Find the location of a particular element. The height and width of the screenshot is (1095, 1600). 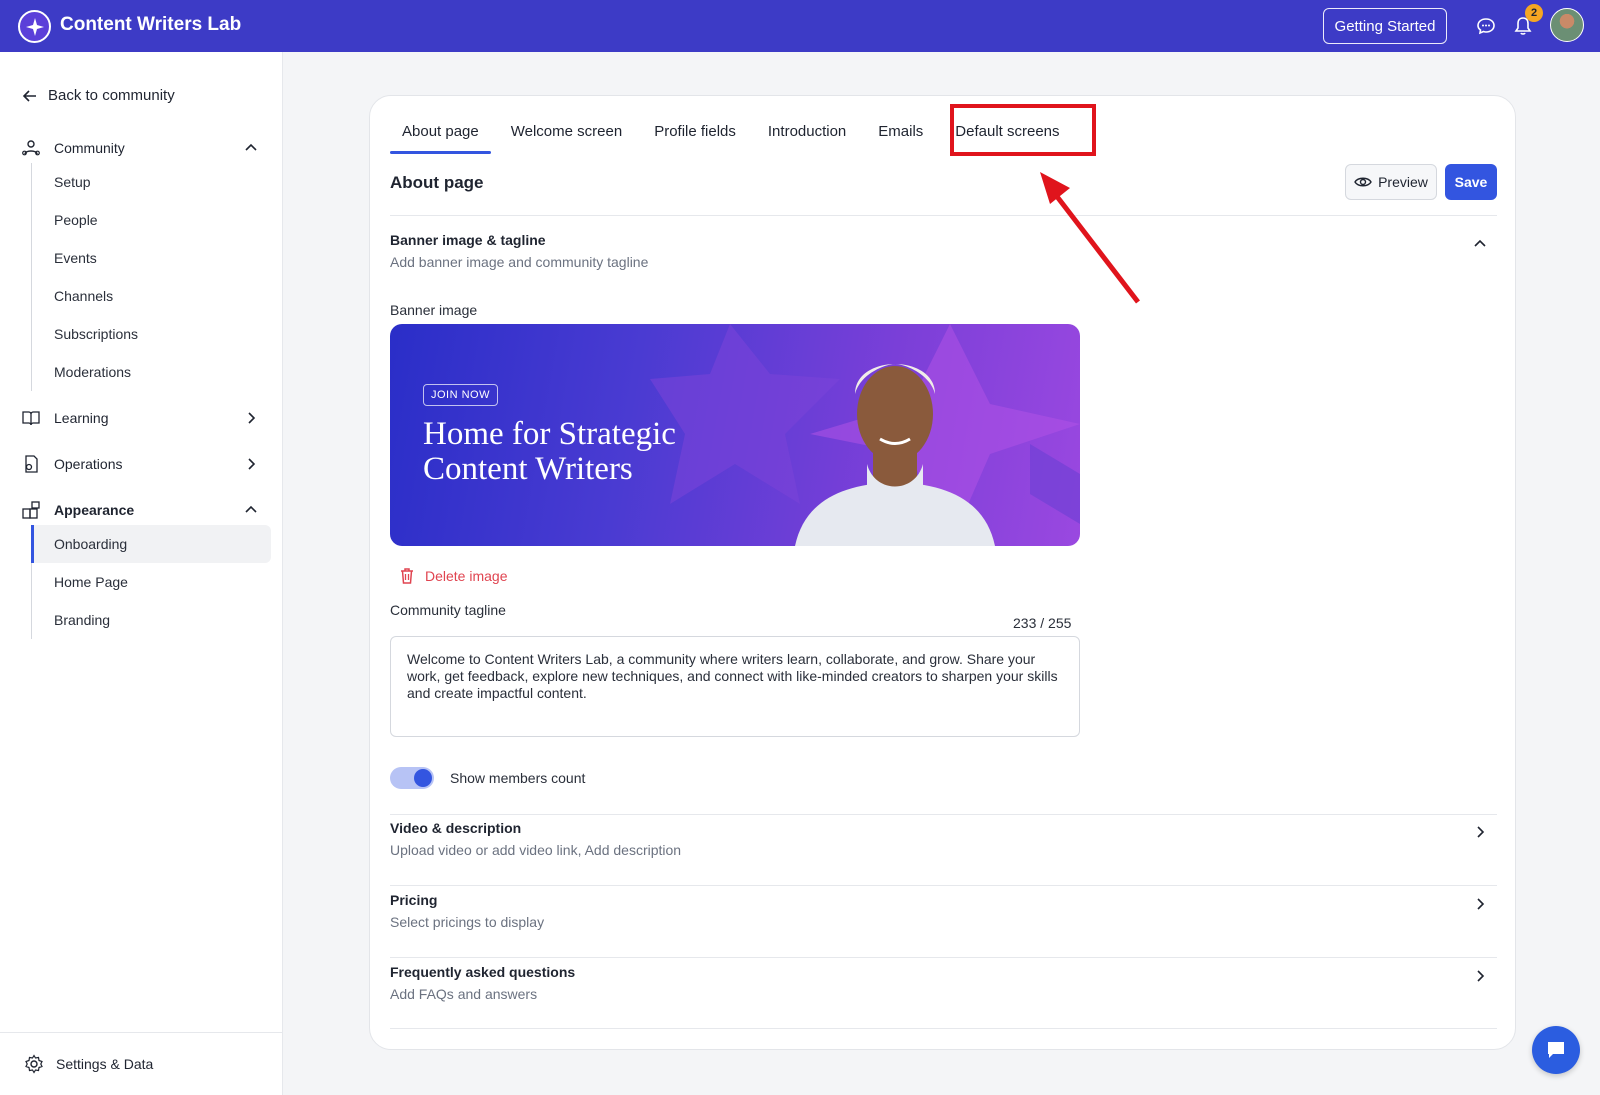

user-avatar is located at coordinates (1567, 25).